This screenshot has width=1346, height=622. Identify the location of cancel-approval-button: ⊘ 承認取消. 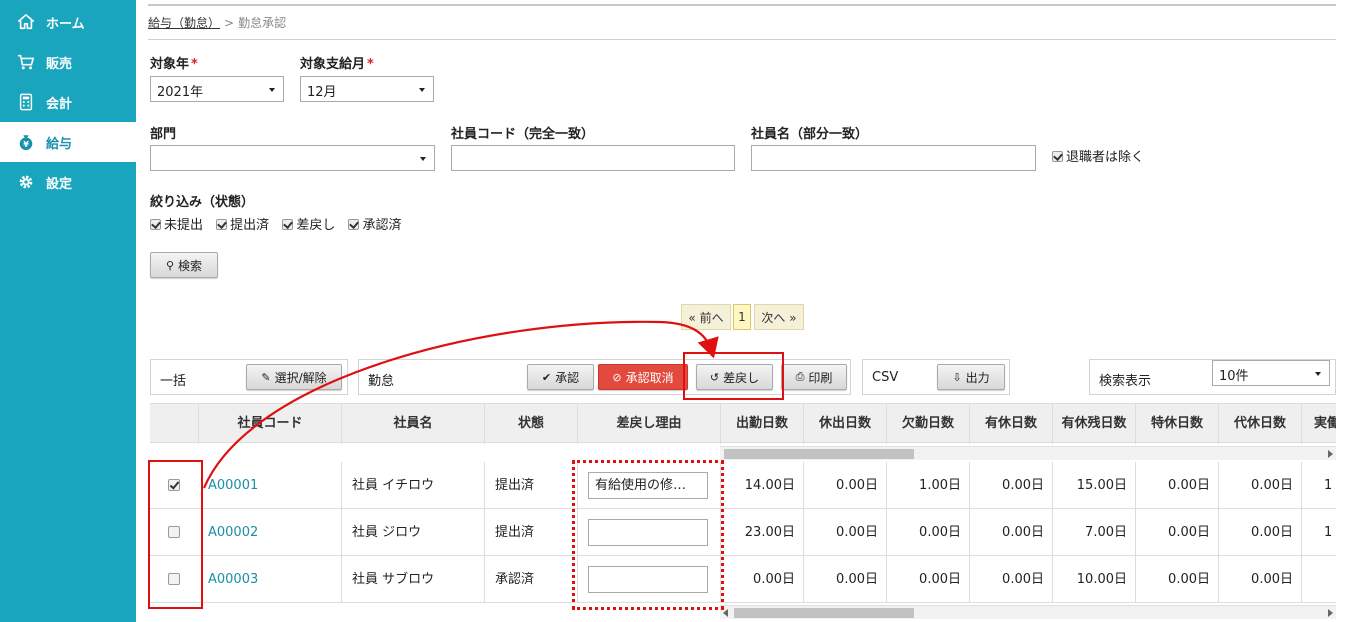
(643, 377).